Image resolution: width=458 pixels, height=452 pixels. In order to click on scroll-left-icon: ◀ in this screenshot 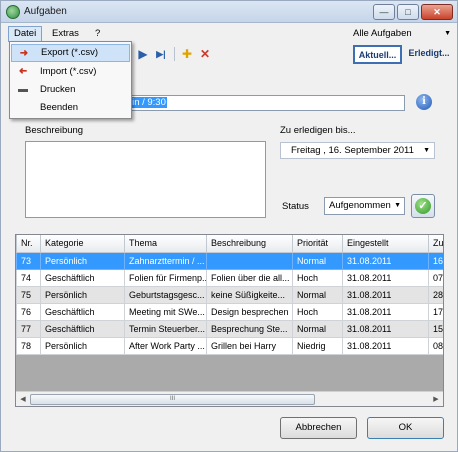, I will do `click(23, 399)`.